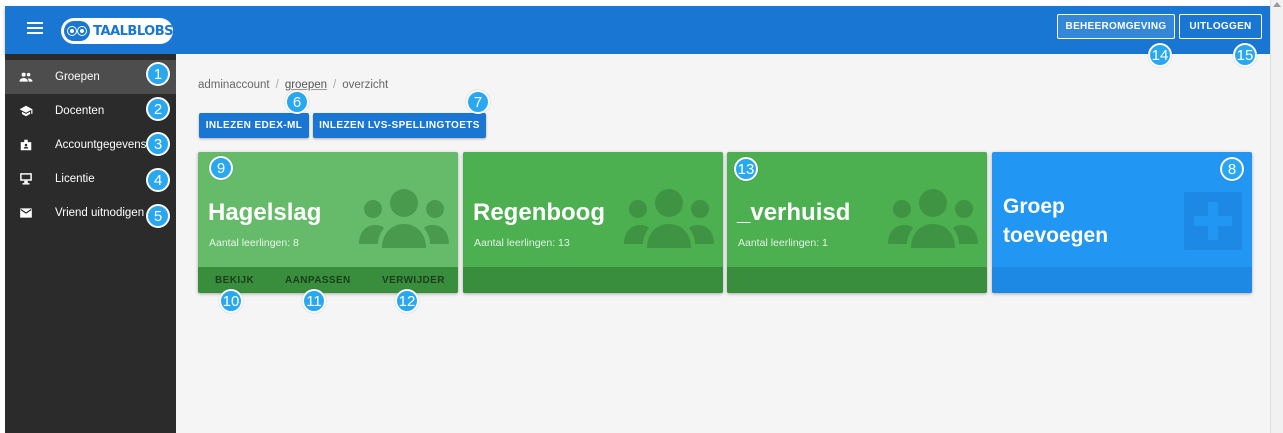  I want to click on breadcrumb: adminaccount / groepen / overzicht, so click(293, 85).